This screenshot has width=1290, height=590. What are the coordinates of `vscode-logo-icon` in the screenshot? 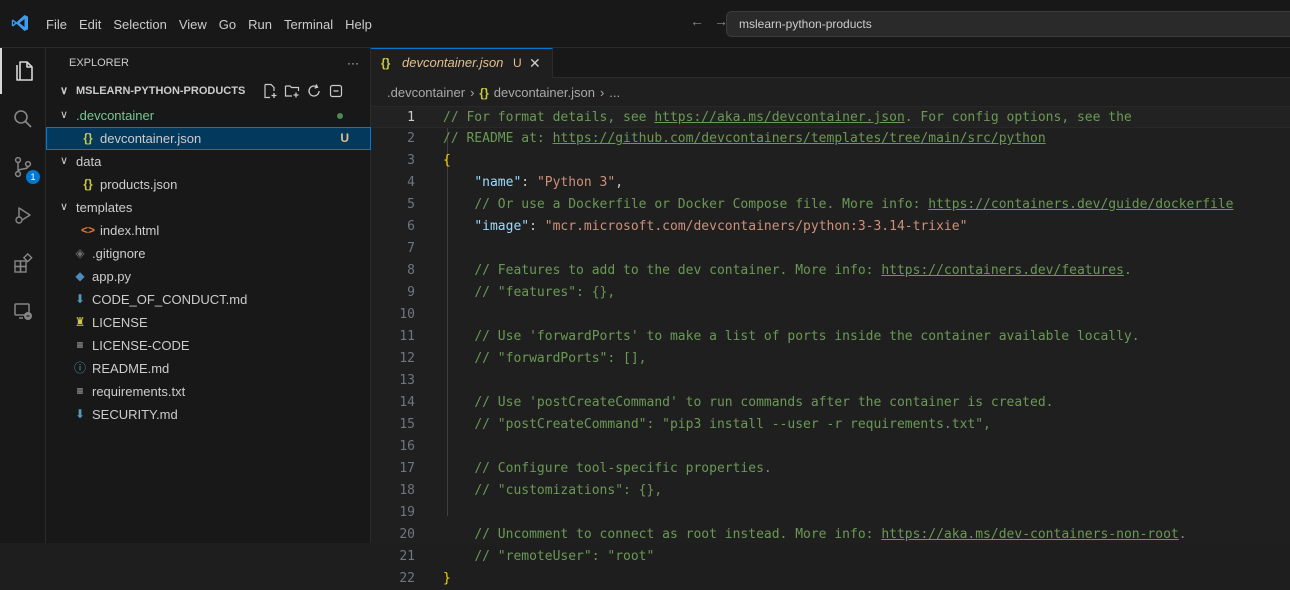 It's located at (20, 23).